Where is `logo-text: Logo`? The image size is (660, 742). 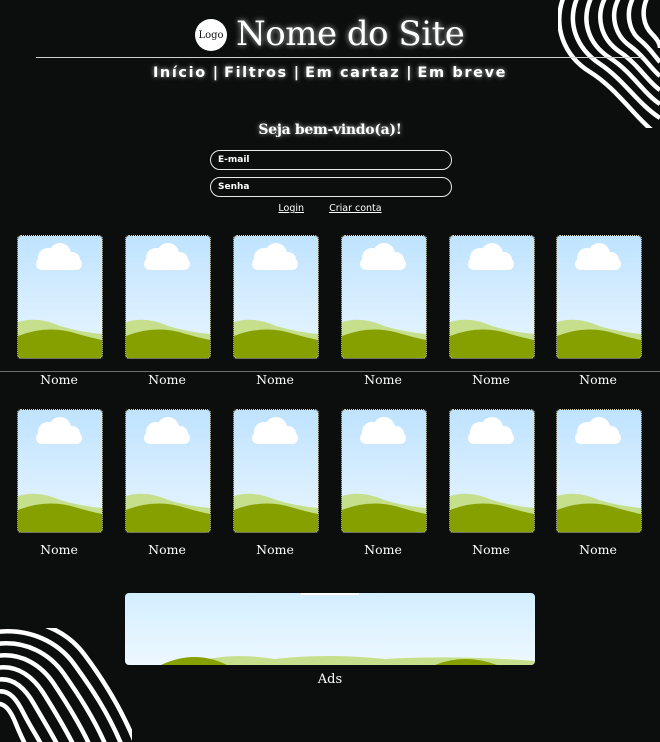 logo-text: Logo is located at coordinates (211, 35).